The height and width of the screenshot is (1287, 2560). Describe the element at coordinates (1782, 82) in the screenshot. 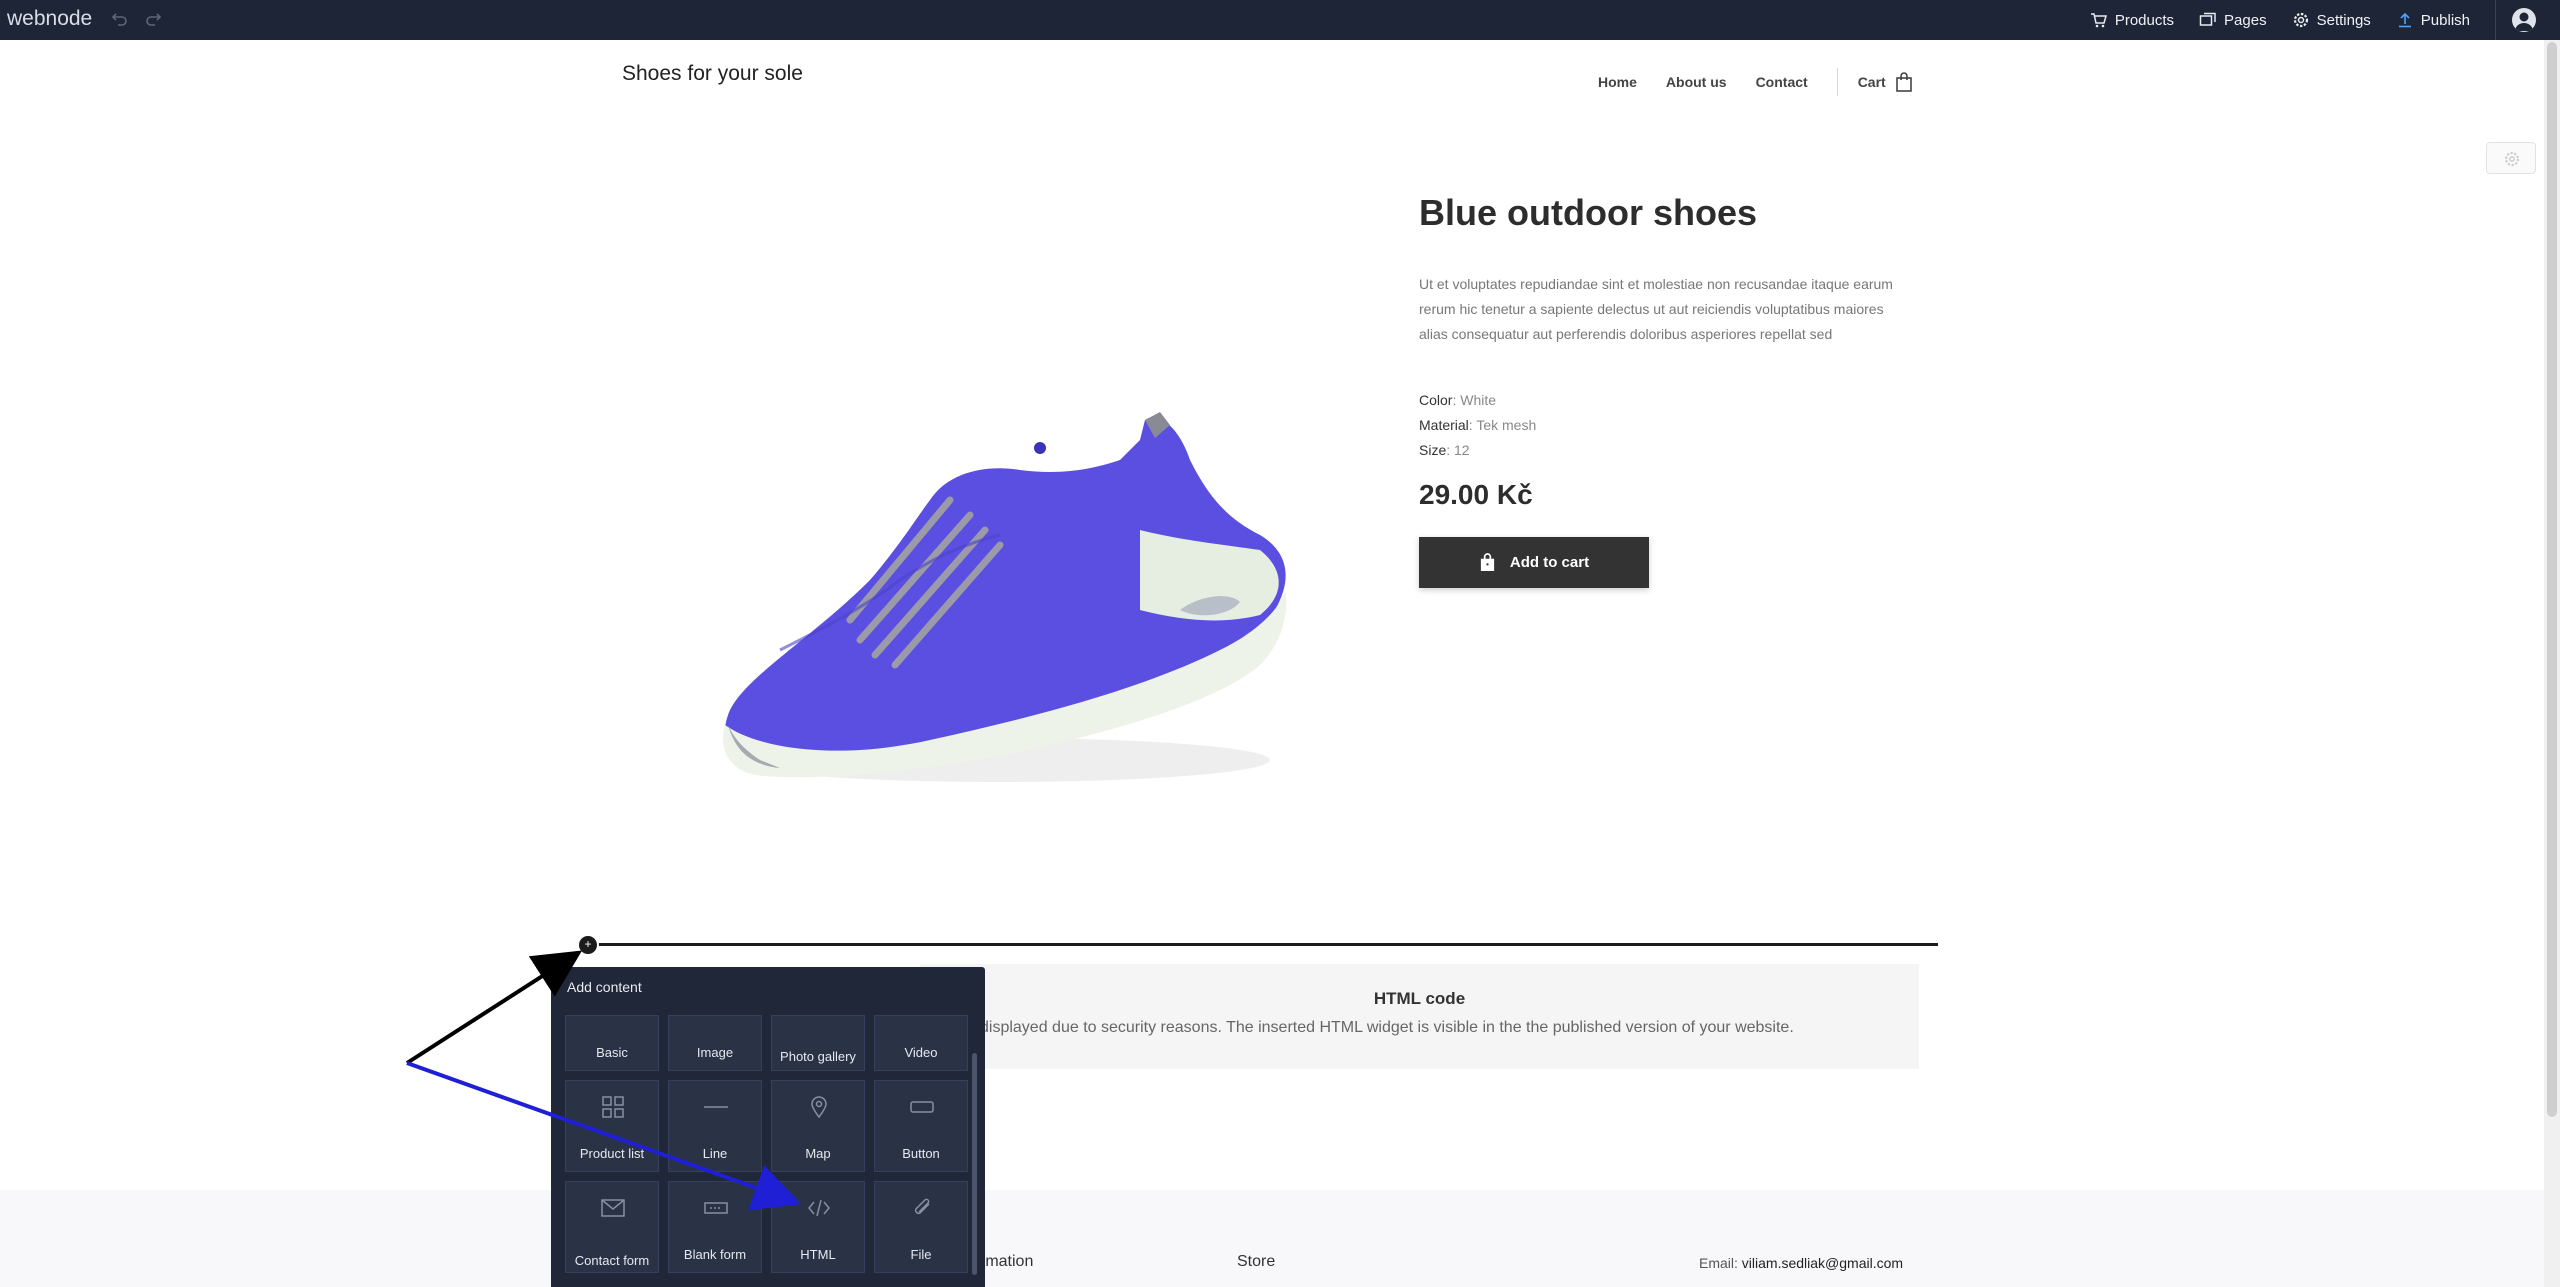

I see `nav-item-contact: Contact` at that location.